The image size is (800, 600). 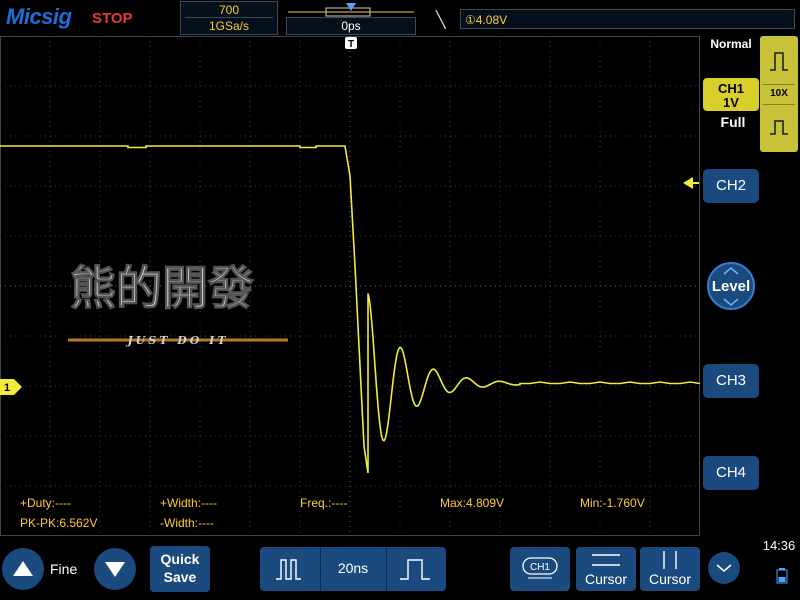 I want to click on chevron-up-icon, so click(x=731, y=271).